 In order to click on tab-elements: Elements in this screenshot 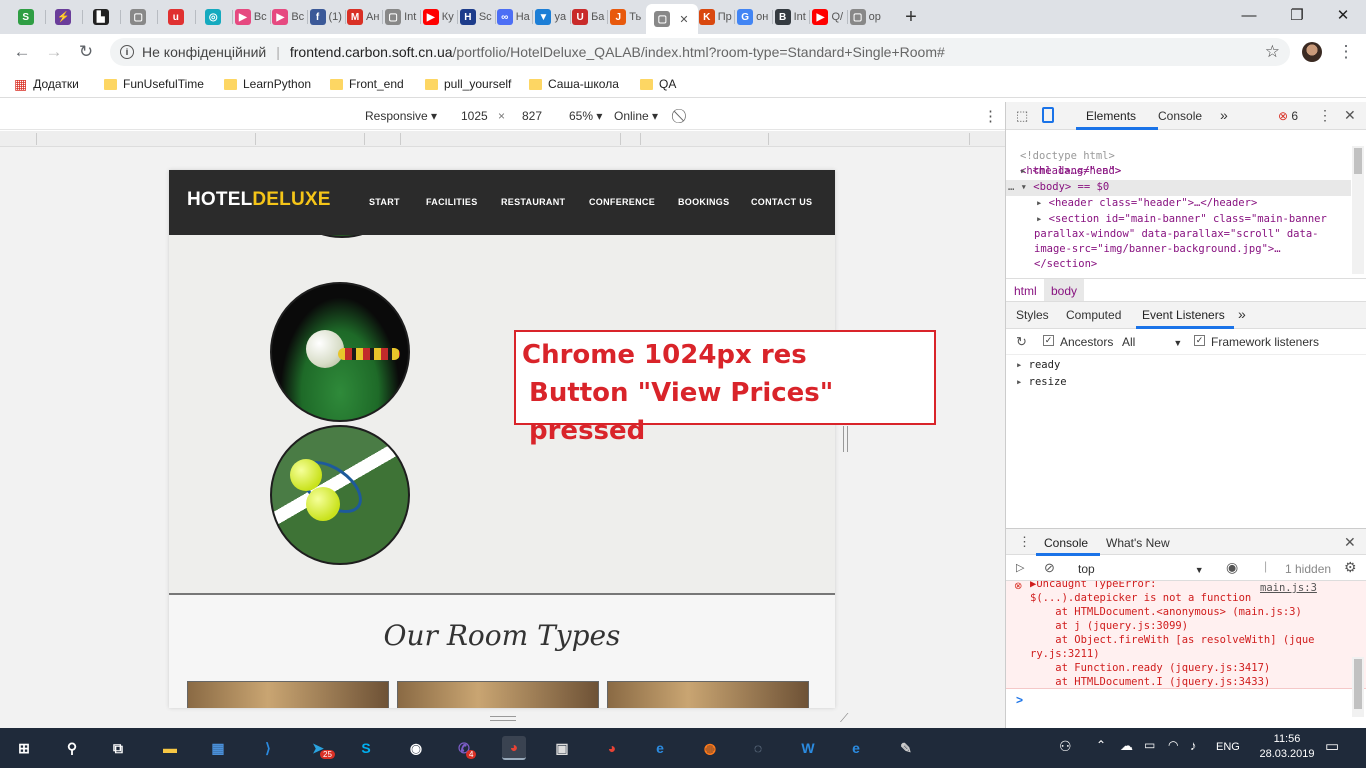, I will do `click(1111, 116)`.